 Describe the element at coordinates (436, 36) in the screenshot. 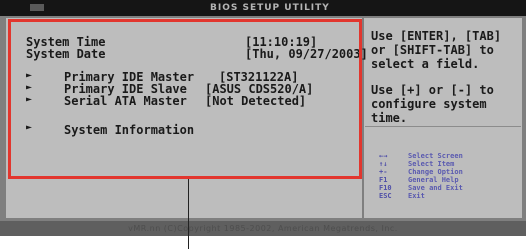

I see `help-text-line: Use [ENTER], [TAB]` at that location.